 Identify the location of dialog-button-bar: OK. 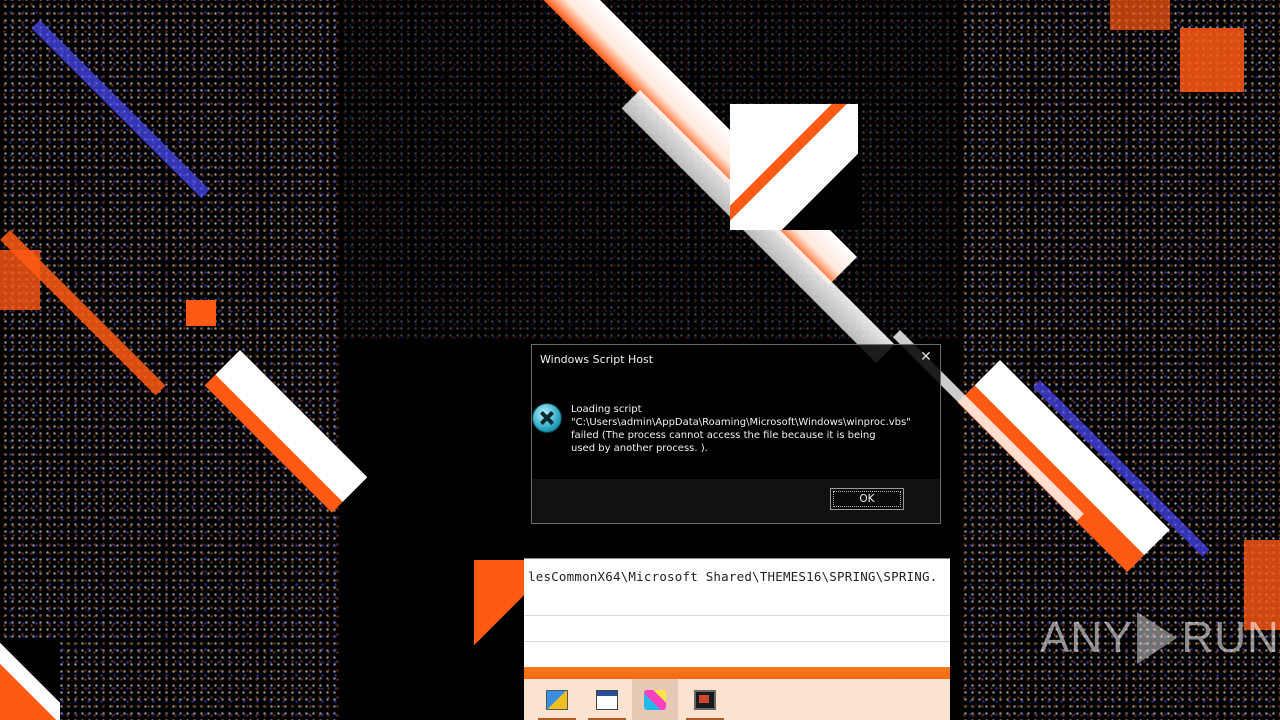
(736, 501).